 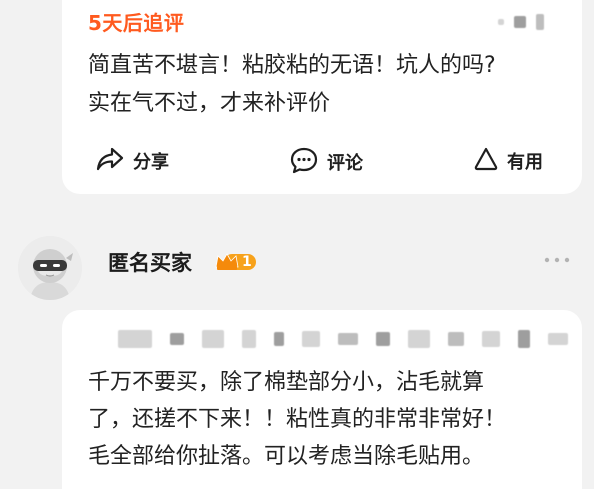 What do you see at coordinates (236, 262) in the screenshot?
I see `level-badge: 1` at bounding box center [236, 262].